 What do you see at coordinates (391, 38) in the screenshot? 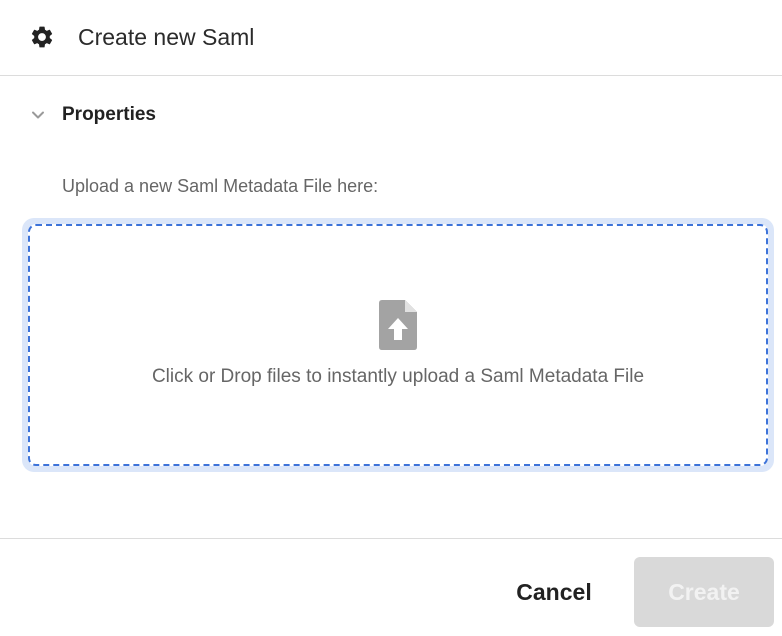
I see `dialog-header: Create new Saml` at bounding box center [391, 38].